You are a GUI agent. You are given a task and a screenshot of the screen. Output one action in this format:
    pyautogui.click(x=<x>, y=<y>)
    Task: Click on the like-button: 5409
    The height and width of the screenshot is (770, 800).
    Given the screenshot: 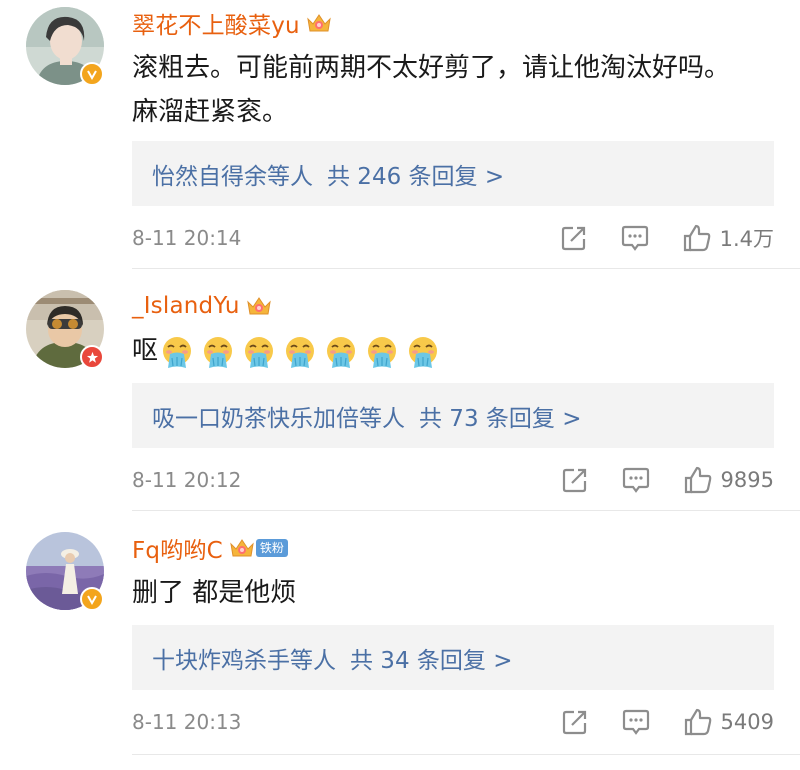 What is the action you would take?
    pyautogui.click(x=728, y=722)
    